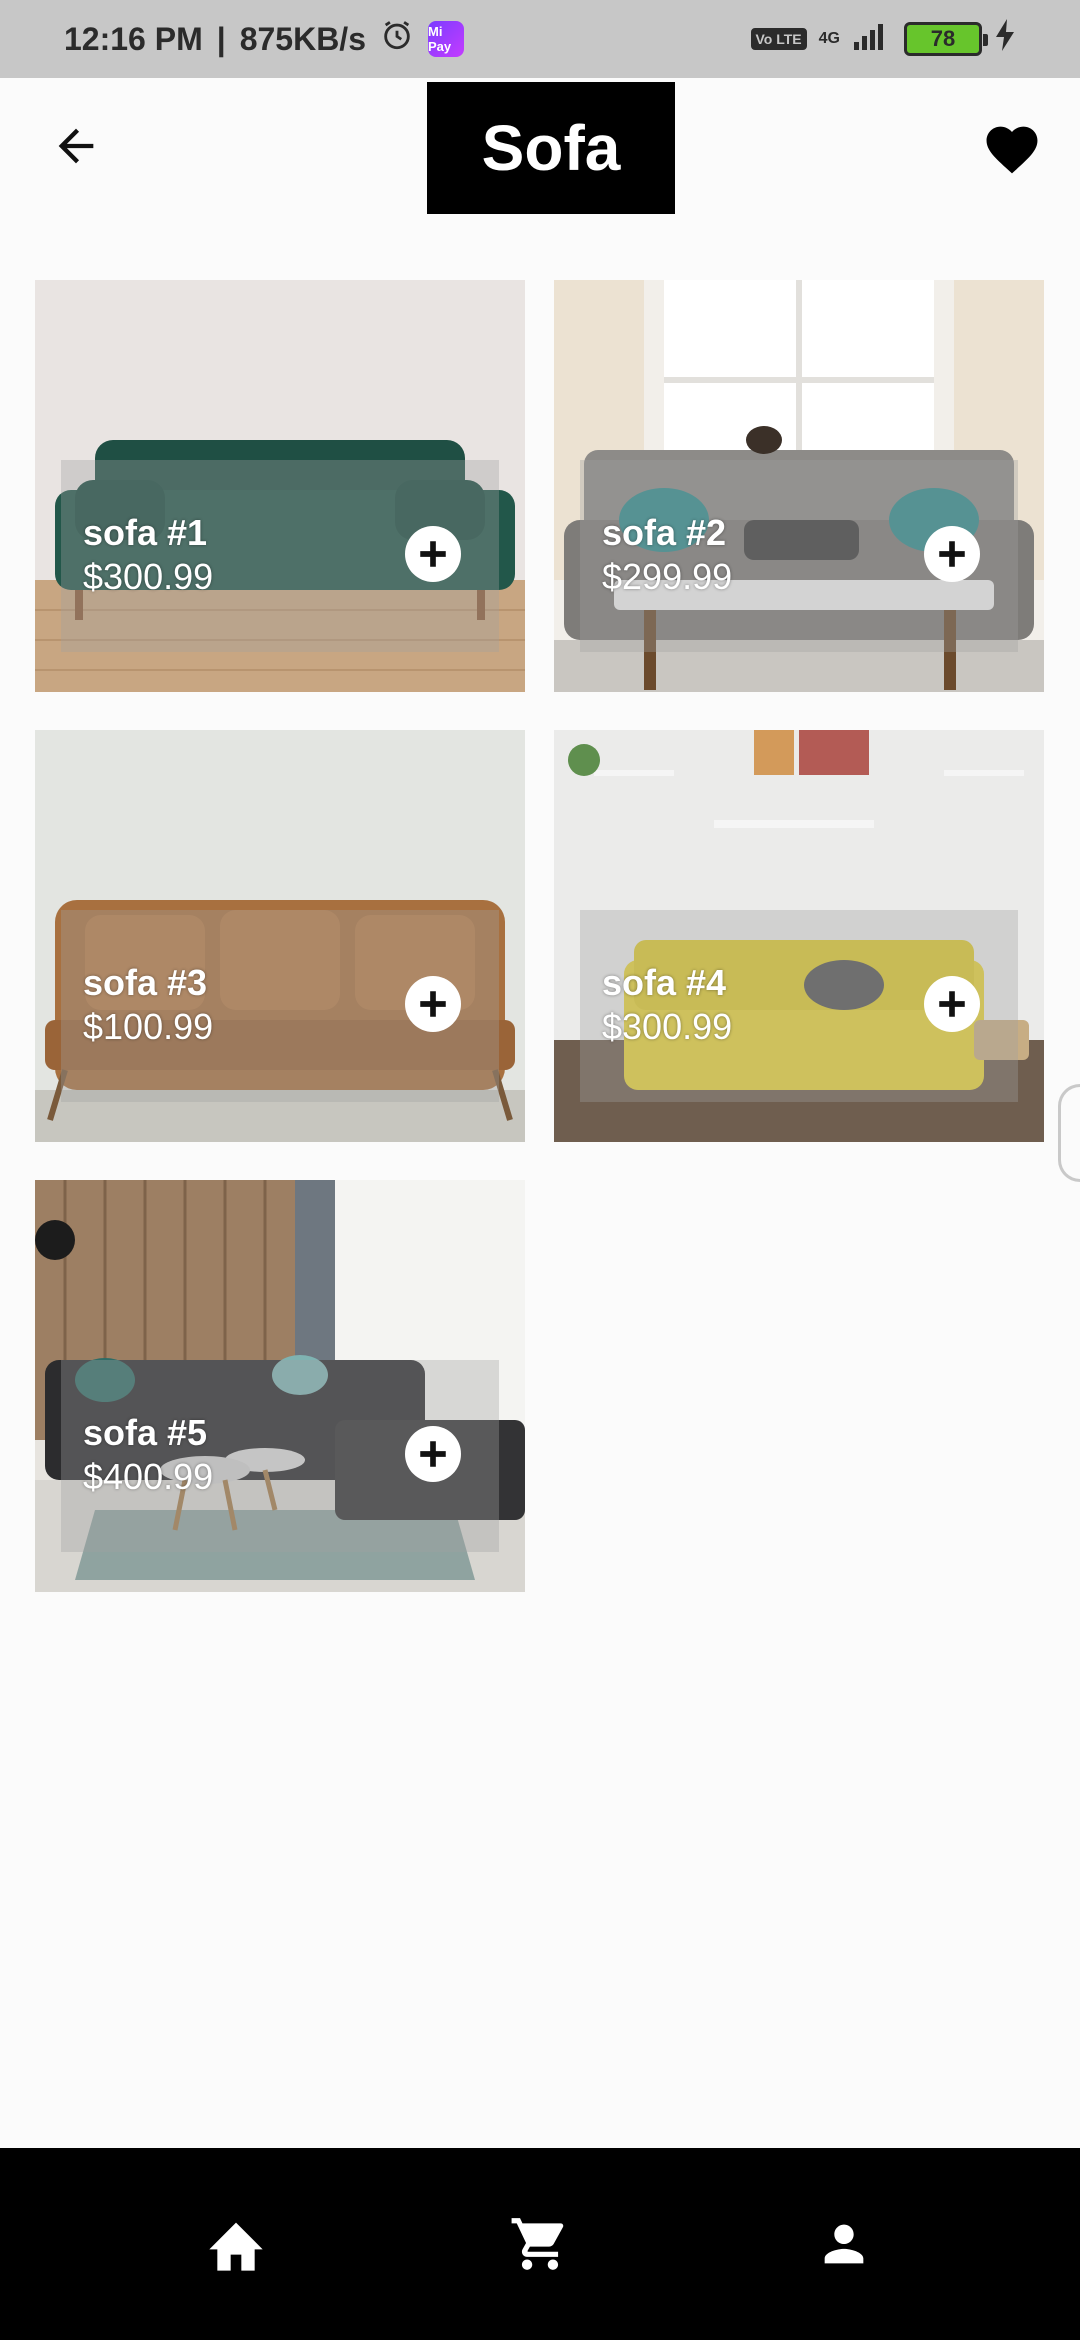 Image resolution: width=1080 pixels, height=2340 pixels. What do you see at coordinates (664, 532) in the screenshot?
I see `product-name: sofa #2` at bounding box center [664, 532].